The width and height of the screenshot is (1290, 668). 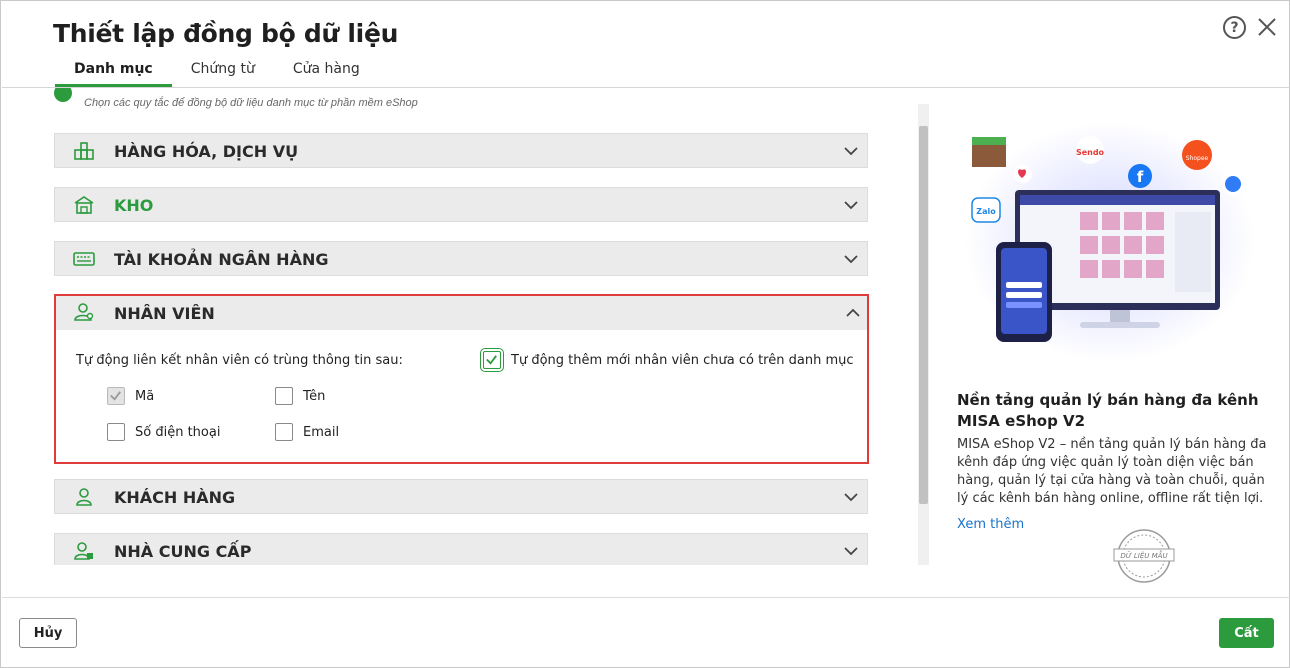 I want to click on tab-bar: Danh mục Chứng từ Cửa hàng, so click(x=217, y=72).